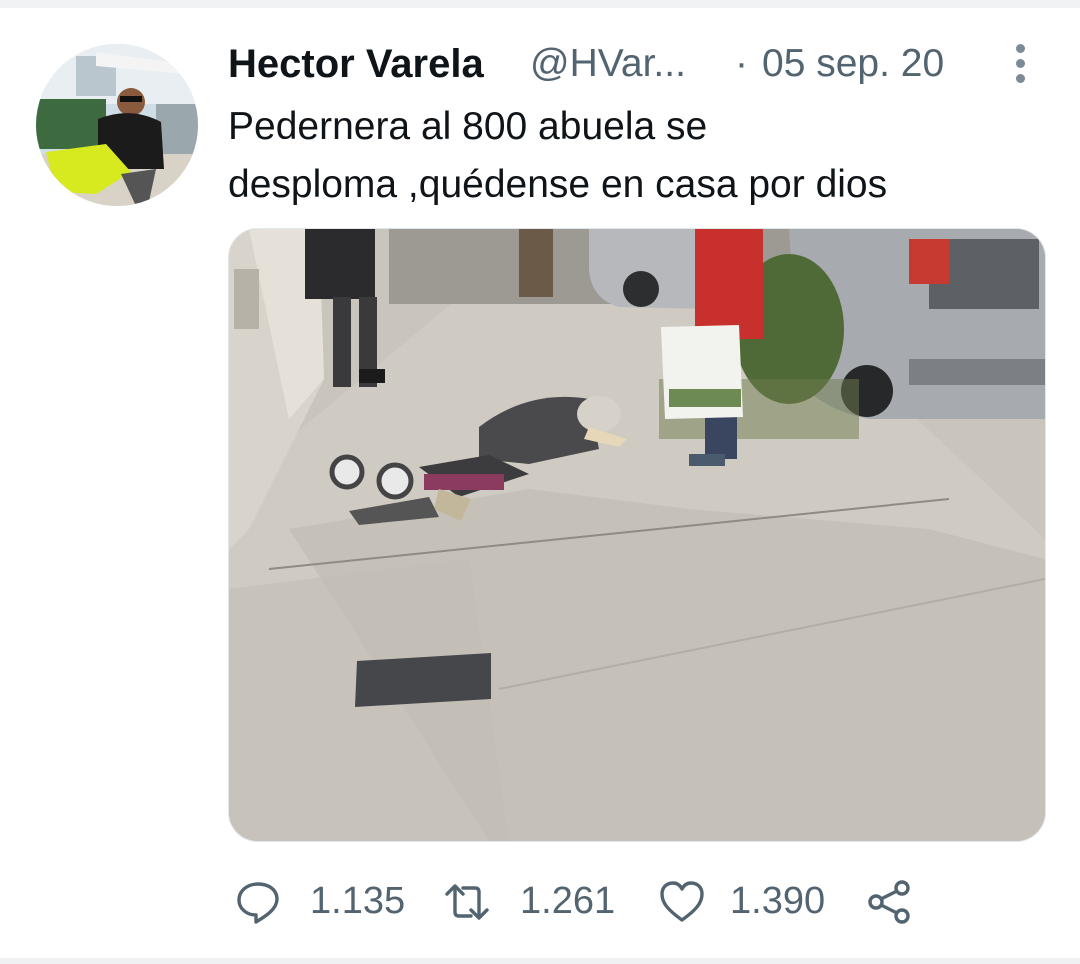 This screenshot has height=964, width=1080. I want to click on avatar-image, so click(117, 125).